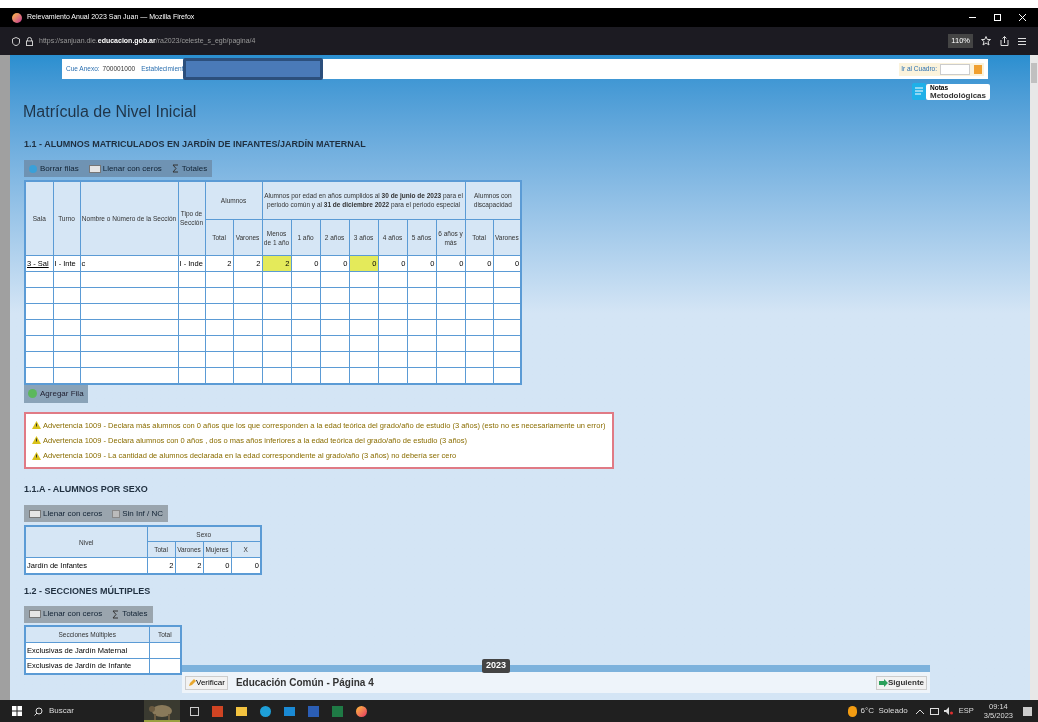  What do you see at coordinates (29, 41) in the screenshot?
I see `lock-icon` at bounding box center [29, 41].